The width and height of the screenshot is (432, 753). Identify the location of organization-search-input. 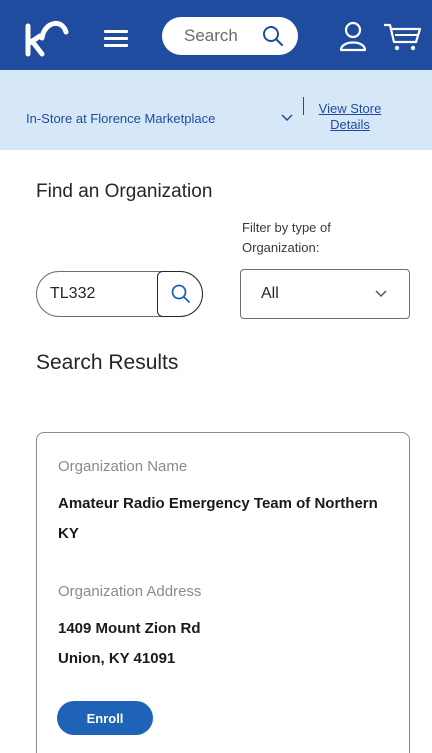
(105, 294).